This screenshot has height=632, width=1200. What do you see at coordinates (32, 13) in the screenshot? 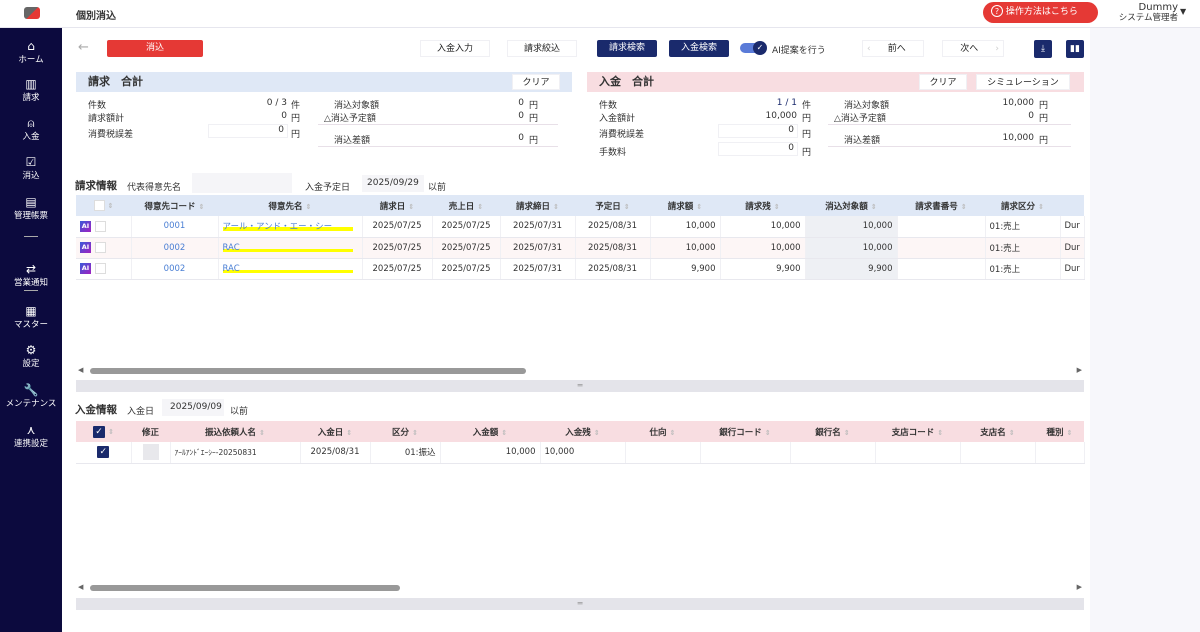
I see `logo-icon` at bounding box center [32, 13].